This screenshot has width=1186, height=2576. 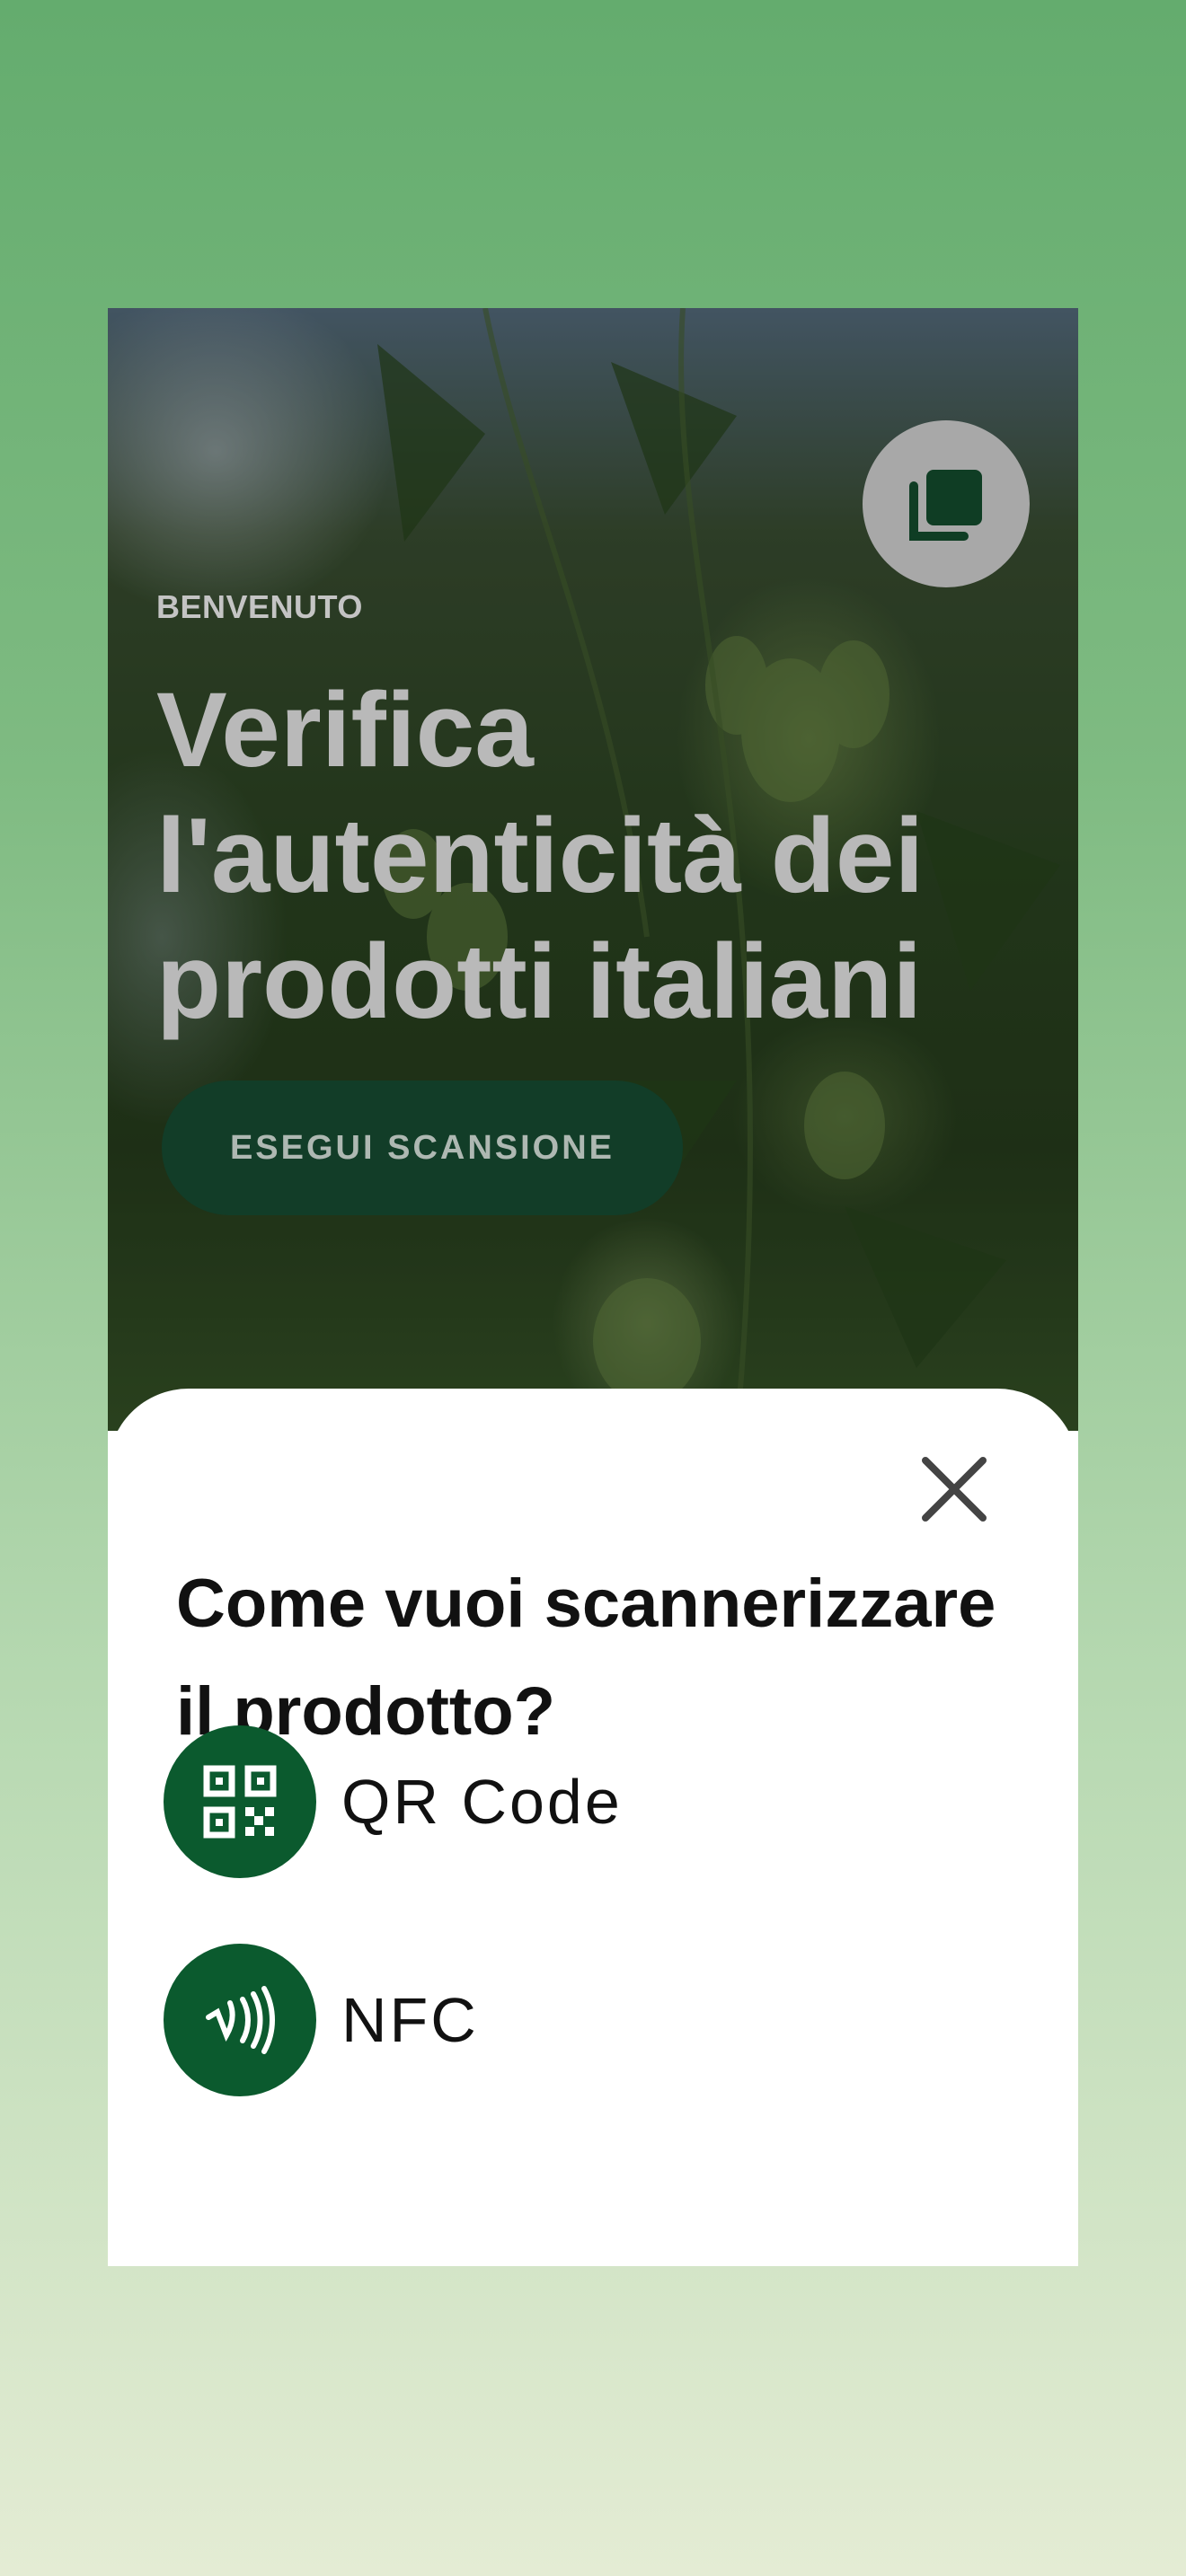 I want to click on nfc-icon-badge, so click(x=240, y=2020).